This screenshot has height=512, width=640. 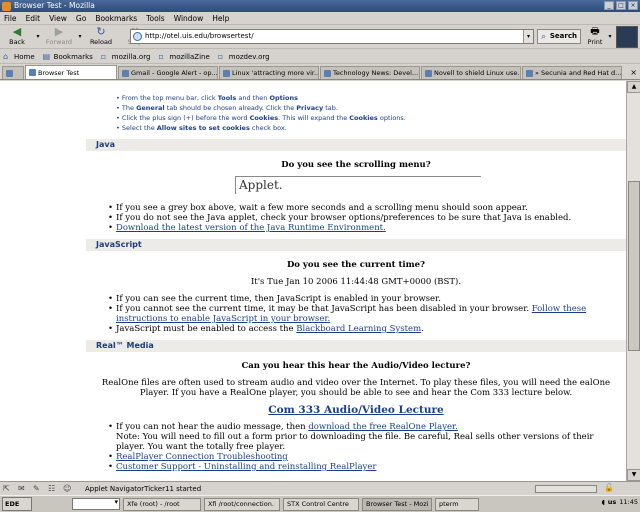 What do you see at coordinates (9, 489) in the screenshot?
I see `navigator-icon: ⇱` at bounding box center [9, 489].